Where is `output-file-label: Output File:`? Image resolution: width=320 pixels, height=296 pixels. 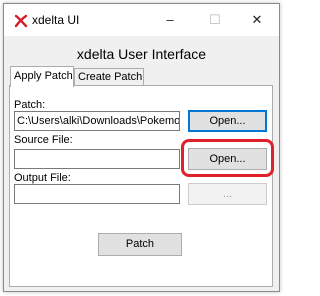 output-file-label: Output File: is located at coordinates (42, 178).